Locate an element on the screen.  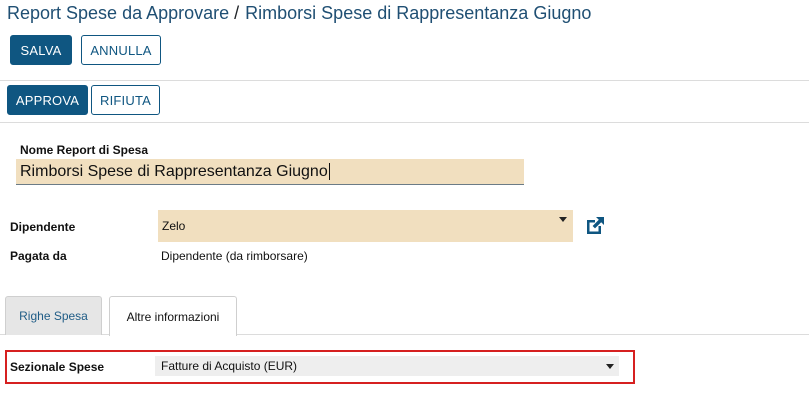
report-name-value: Rimborsi Spese di Rappresentanza Giugno is located at coordinates (174, 171).